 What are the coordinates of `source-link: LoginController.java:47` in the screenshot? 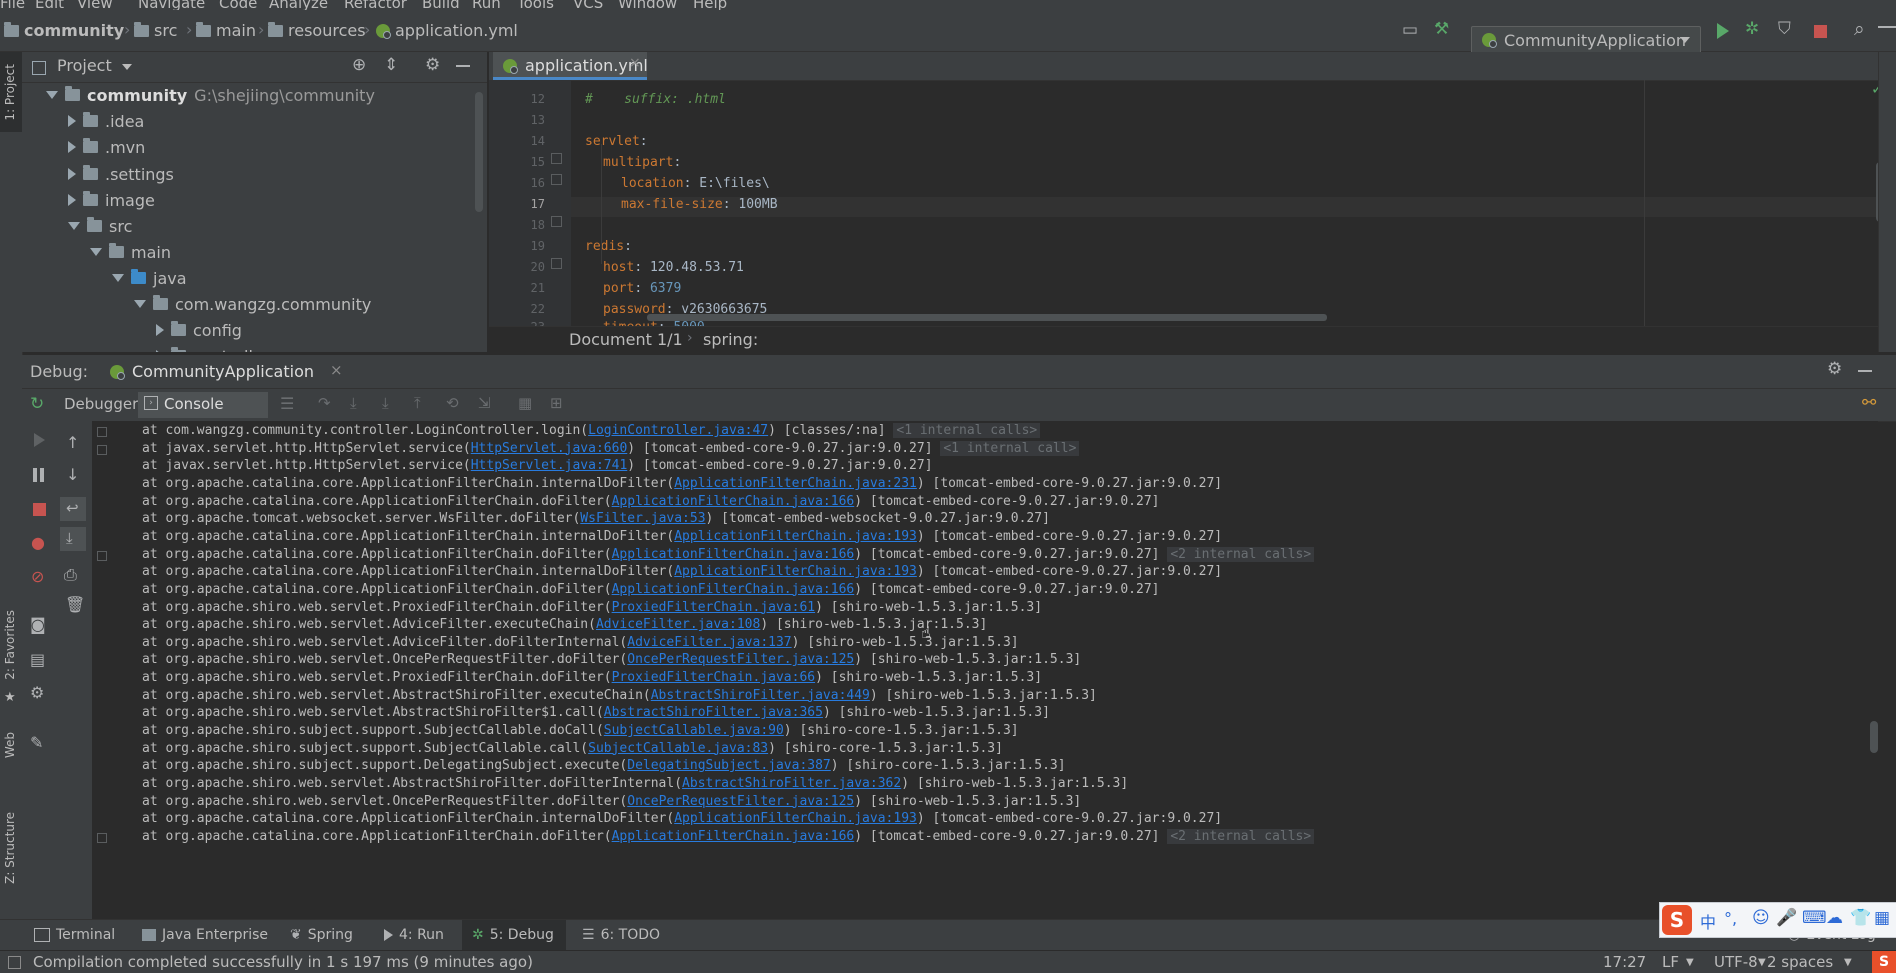 It's located at (678, 430).